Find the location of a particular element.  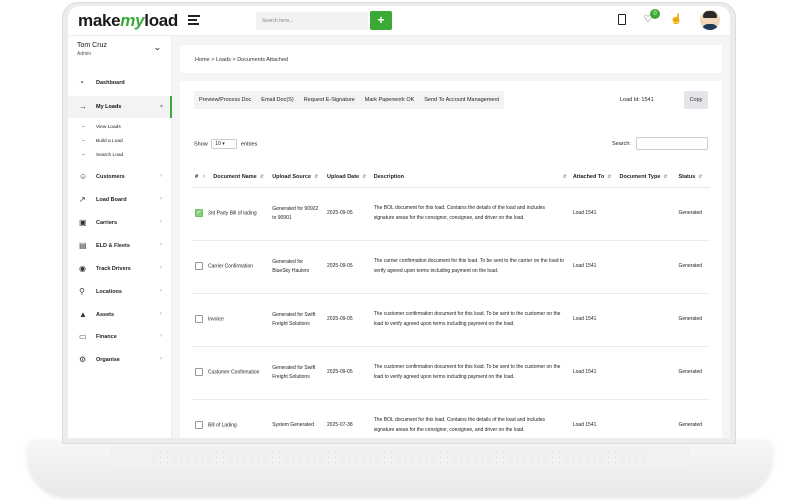

sidebar-item-dashboard: ◔ Dashboard is located at coordinates (120, 83).